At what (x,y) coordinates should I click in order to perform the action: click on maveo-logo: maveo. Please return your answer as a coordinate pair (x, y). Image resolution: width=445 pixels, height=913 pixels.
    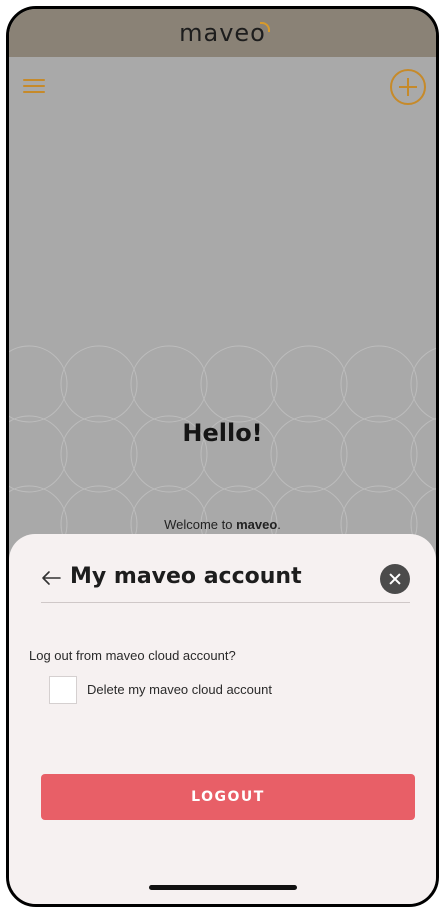
    Looking at the image, I should click on (224, 33).